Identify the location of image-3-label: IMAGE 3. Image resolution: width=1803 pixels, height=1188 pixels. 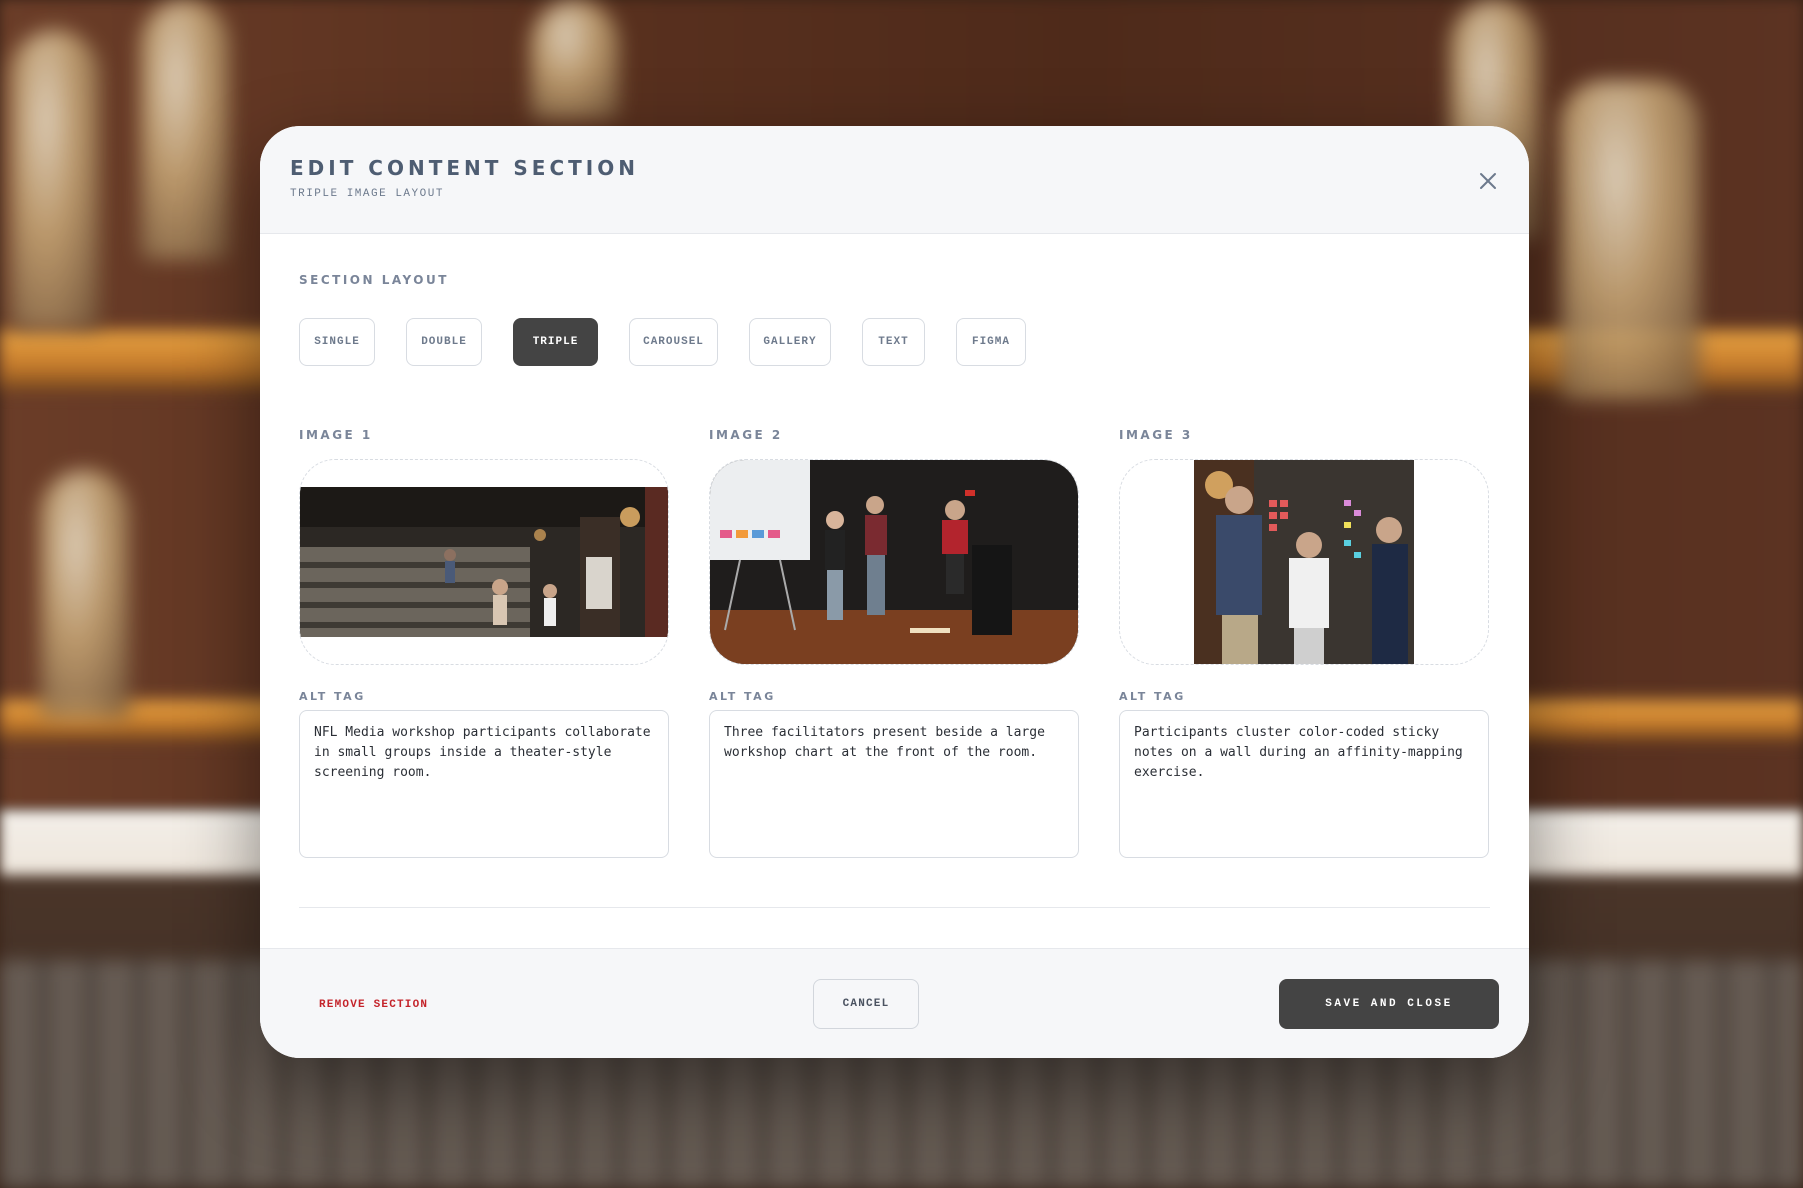
(1156, 435).